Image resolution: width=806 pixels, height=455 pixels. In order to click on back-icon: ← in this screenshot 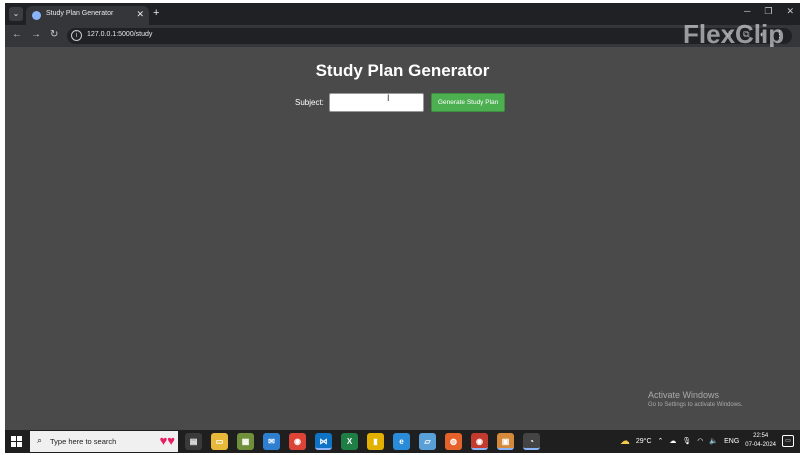, I will do `click(17, 34)`.